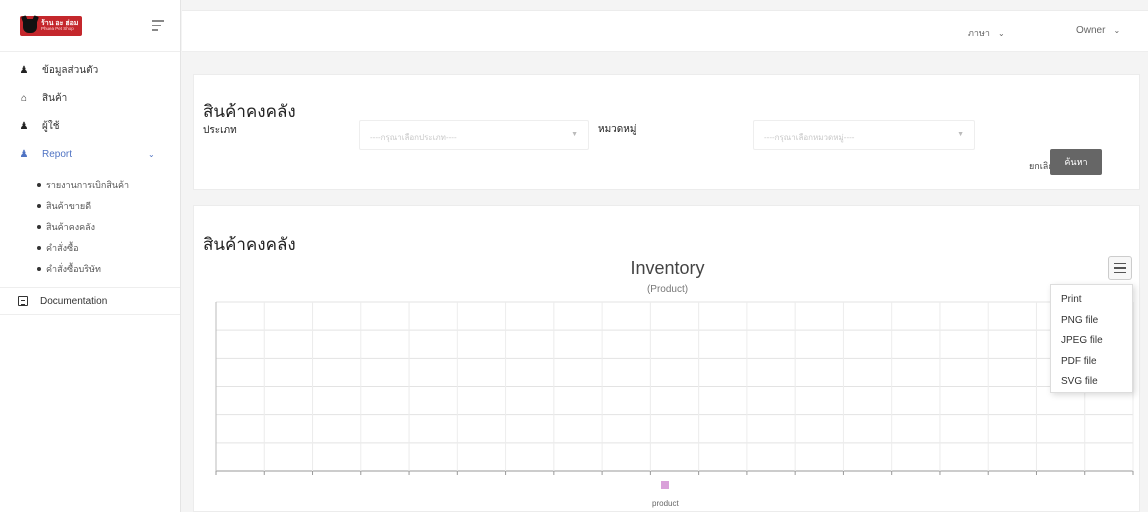  Describe the element at coordinates (249, 111) in the screenshot. I see `filter-title: สินค้าคงคลัง` at that location.